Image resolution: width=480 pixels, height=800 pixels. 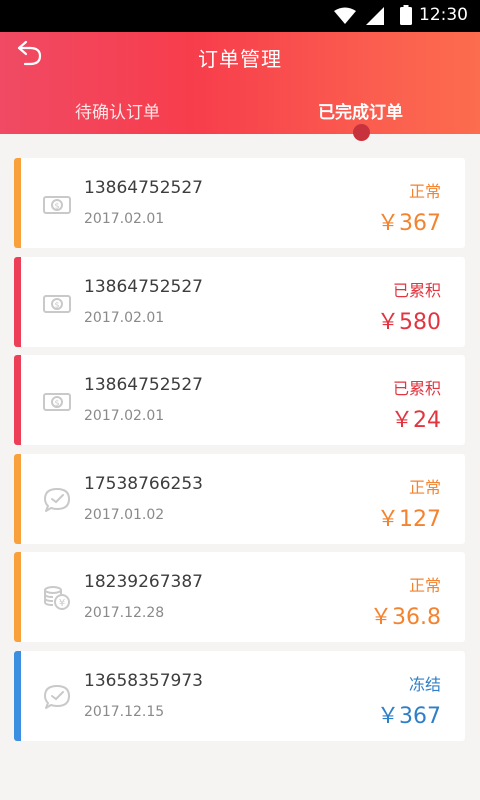 I want to click on order-amount: ￥24, so click(x=416, y=420).